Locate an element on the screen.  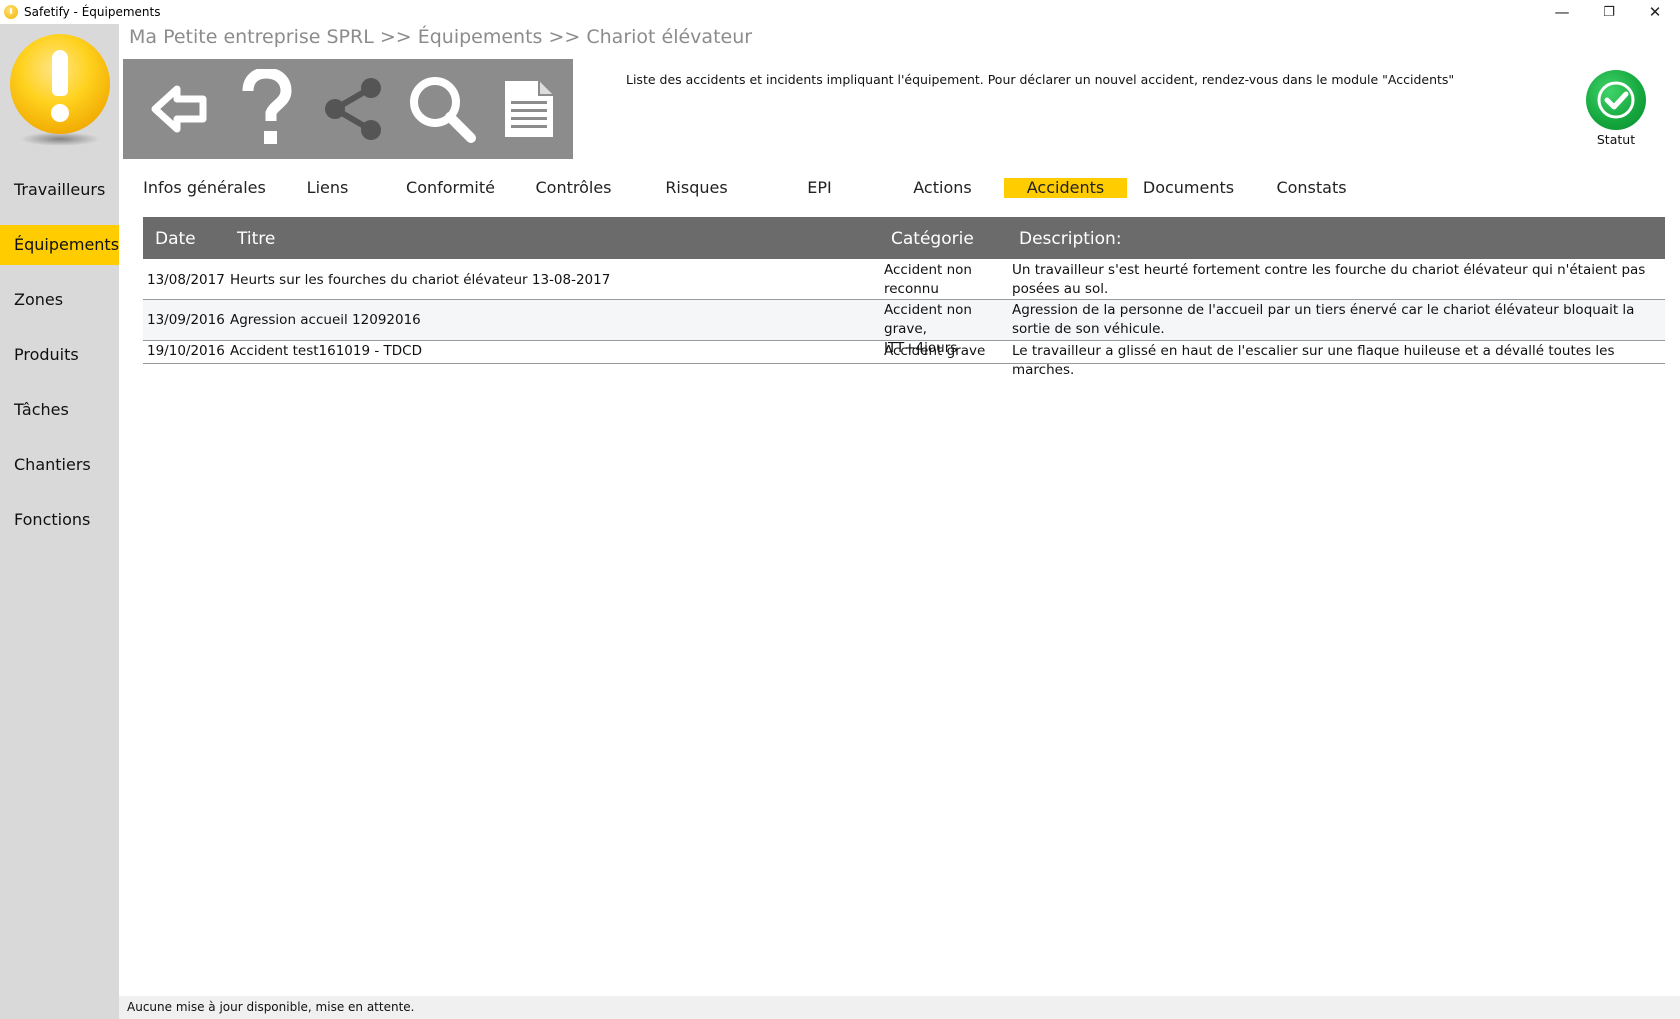
back-arrow-icon is located at coordinates (179, 109).